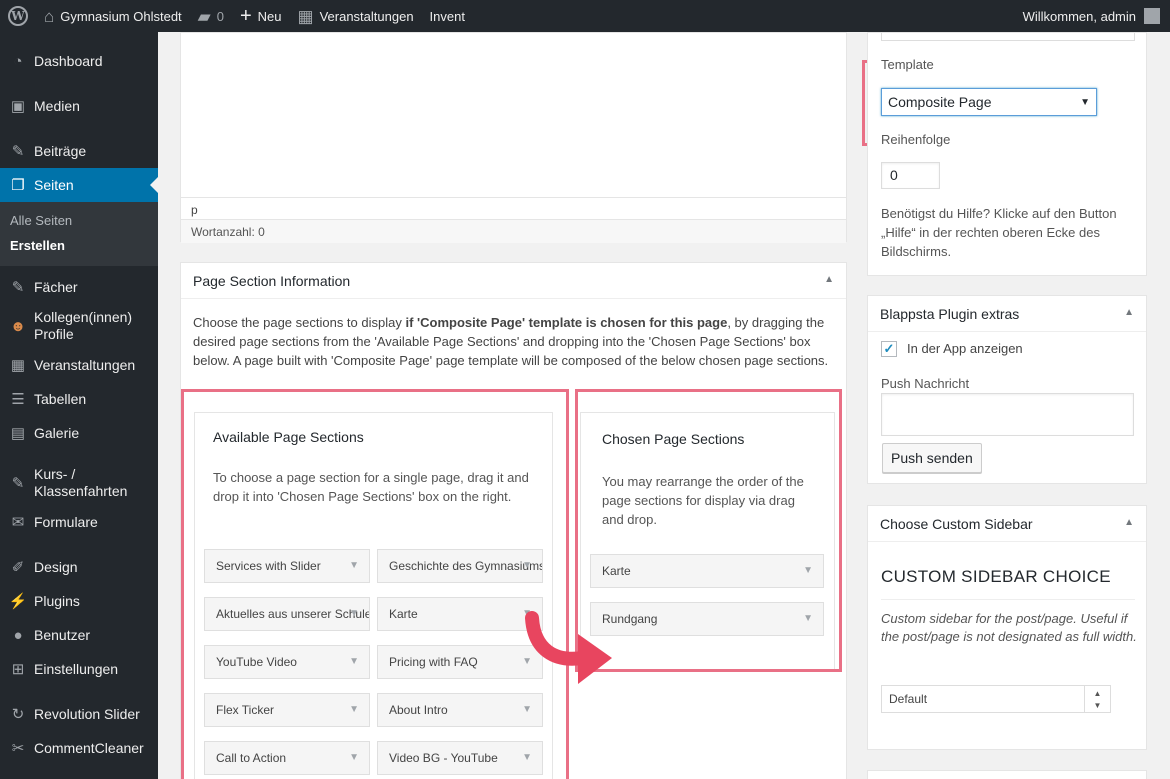 The image size is (1170, 779). What do you see at coordinates (18, 669) in the screenshot?
I see `settings-sliders-icon: ⊞` at bounding box center [18, 669].